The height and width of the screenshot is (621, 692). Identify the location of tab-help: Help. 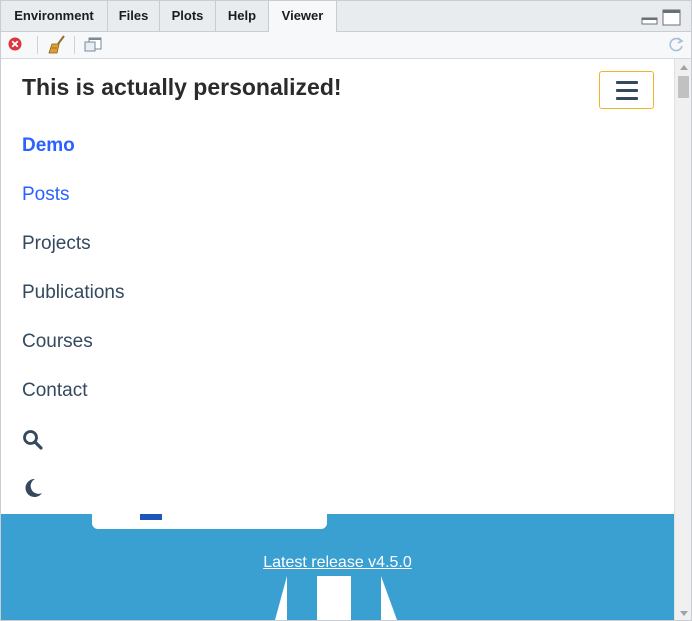
(242, 16).